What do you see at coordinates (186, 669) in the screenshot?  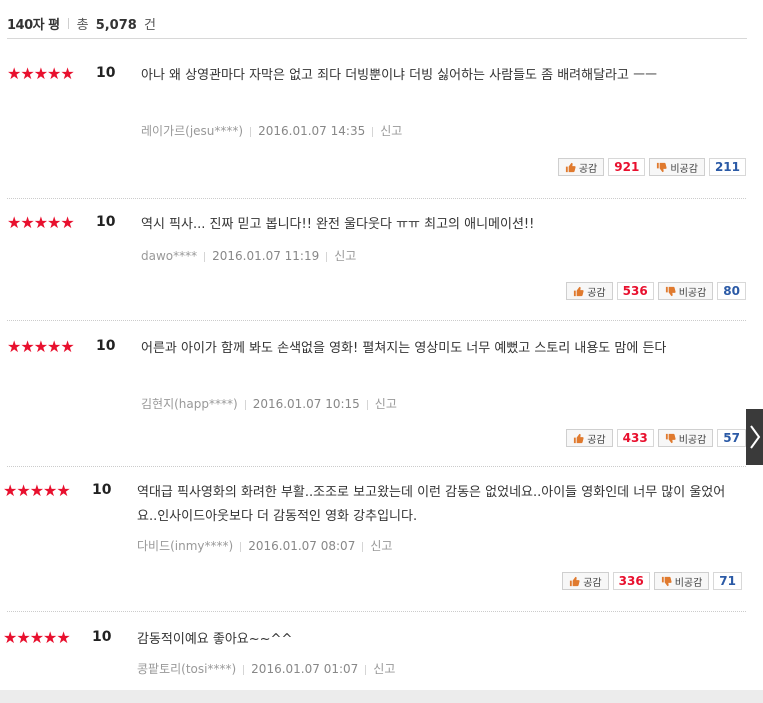 I see `author-name: 콩팥토리(tosi****)` at bounding box center [186, 669].